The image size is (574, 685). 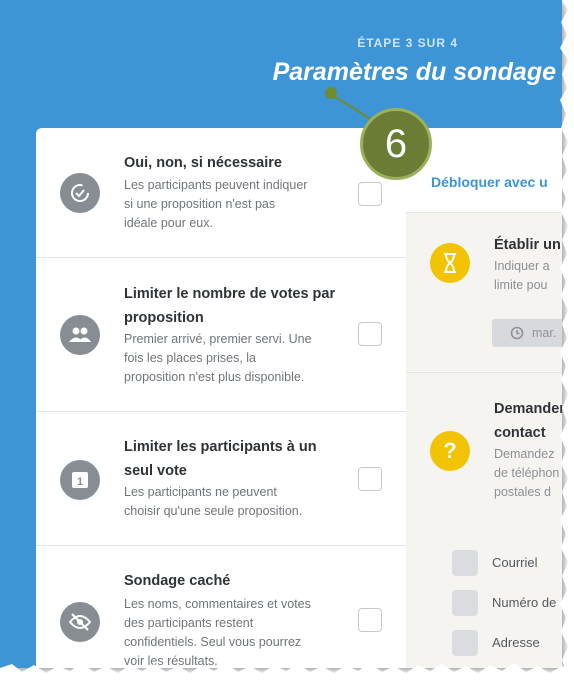 What do you see at coordinates (528, 421) in the screenshot?
I see `contact-title: Demander contact` at bounding box center [528, 421].